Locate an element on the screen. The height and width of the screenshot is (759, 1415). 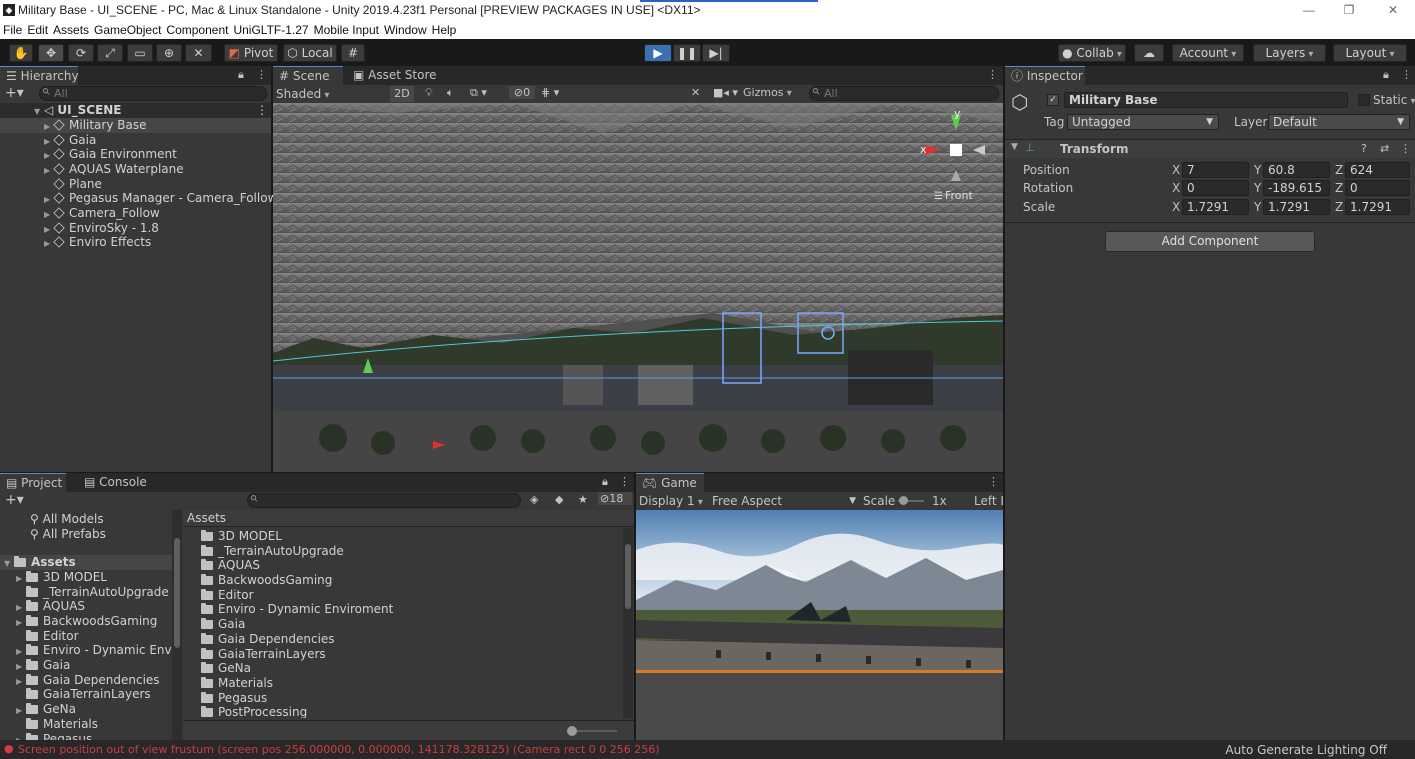
scale-slider-thumb is located at coordinates (903, 500).